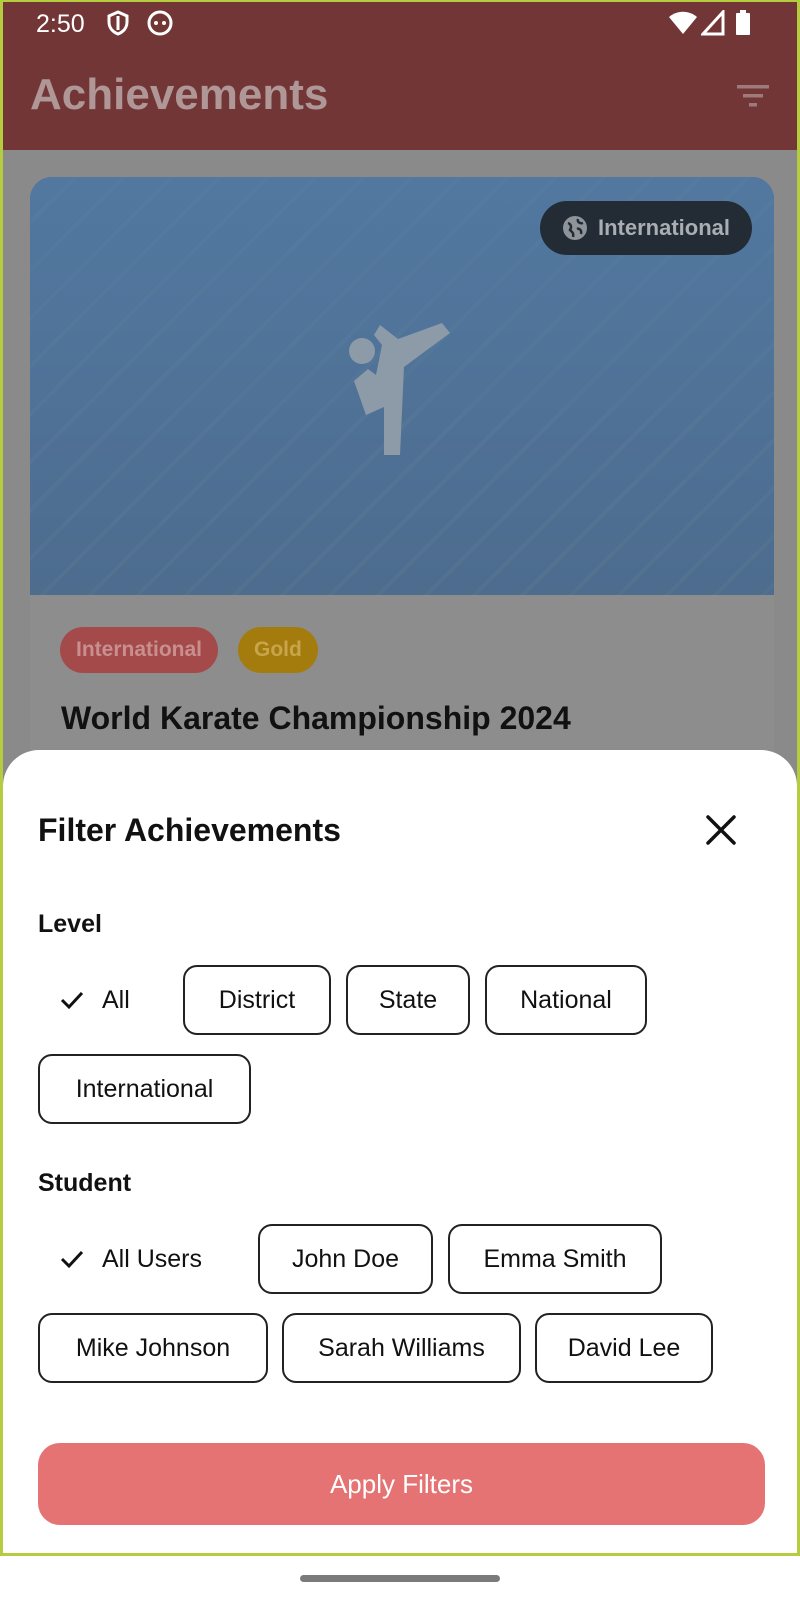 The height and width of the screenshot is (1600, 800). I want to click on shield-icon, so click(118, 23).